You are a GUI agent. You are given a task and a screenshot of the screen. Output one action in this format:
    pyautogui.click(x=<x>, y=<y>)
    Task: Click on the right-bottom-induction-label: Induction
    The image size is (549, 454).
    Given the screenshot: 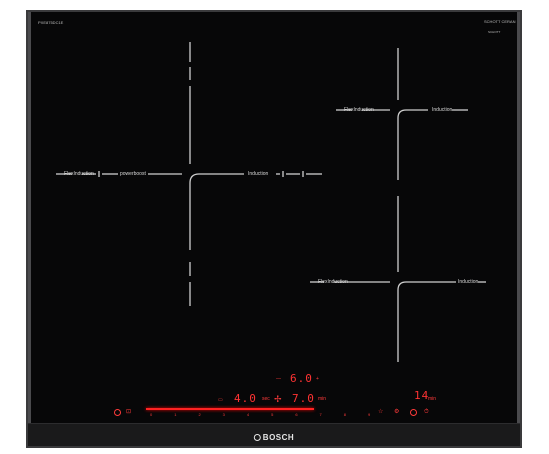 What is the action you would take?
    pyautogui.click(x=468, y=282)
    